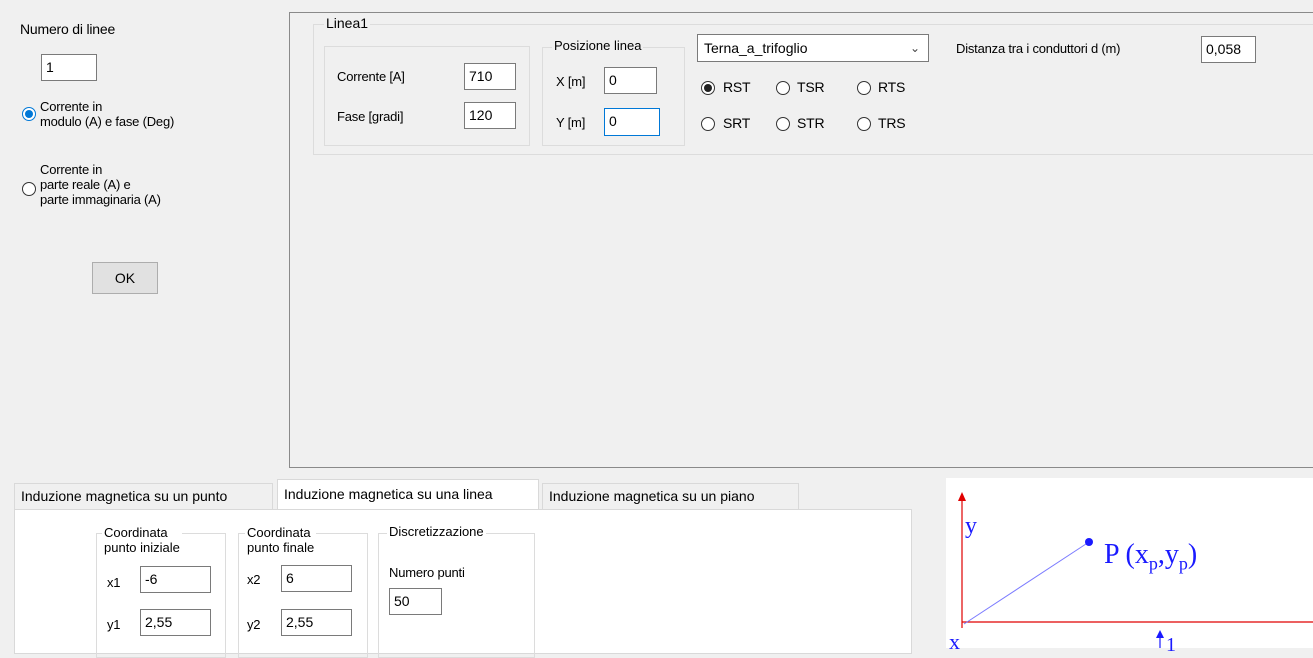 This screenshot has width=1313, height=658. What do you see at coordinates (737, 123) in the screenshot?
I see `seq-label-srt: SRT` at bounding box center [737, 123].